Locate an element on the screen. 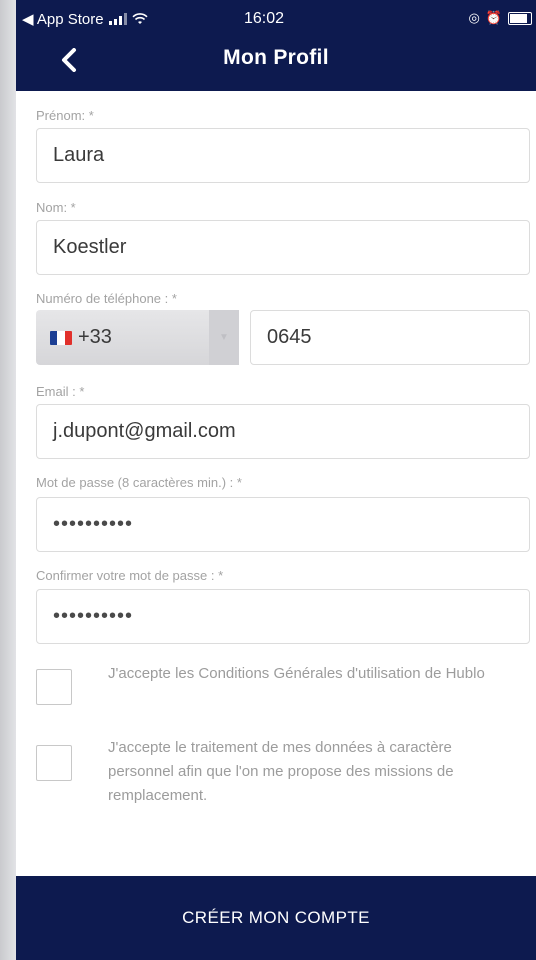 The width and height of the screenshot is (536, 960). first-name-label: Prénom: * is located at coordinates (65, 115).